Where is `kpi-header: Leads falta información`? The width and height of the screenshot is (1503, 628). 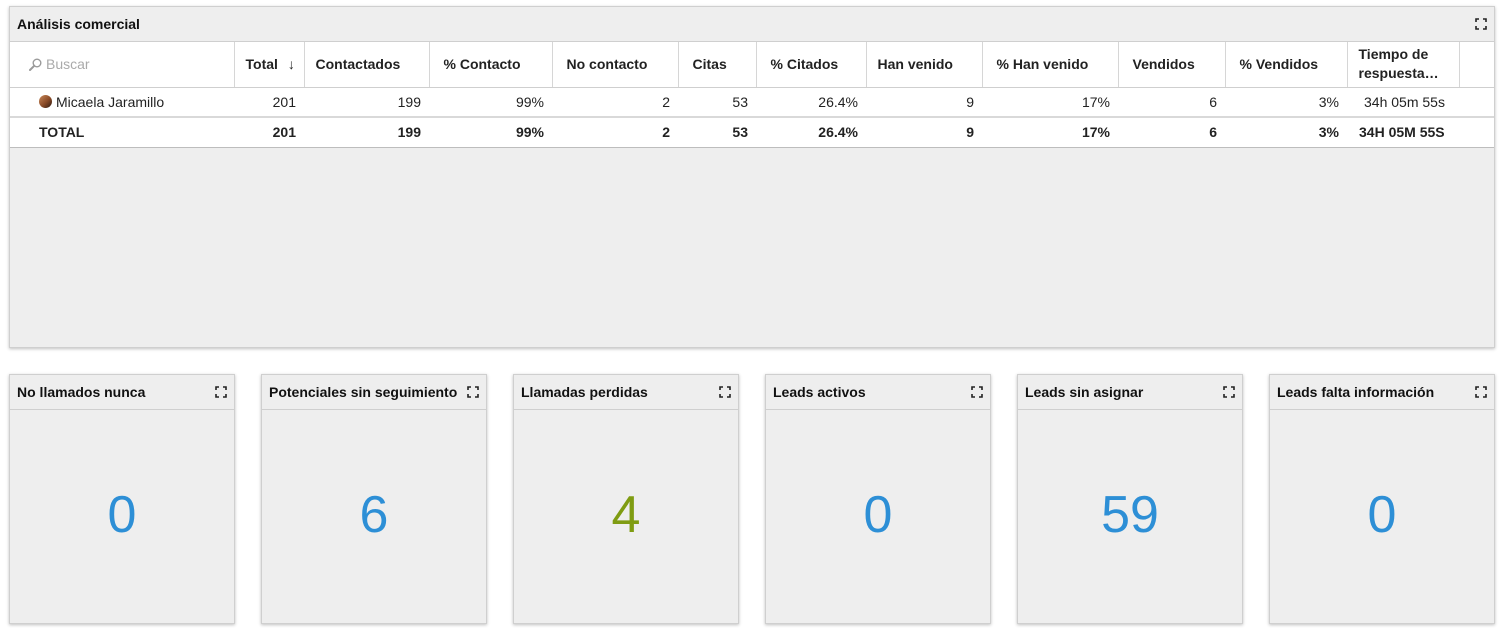
kpi-header: Leads falta información is located at coordinates (1382, 392).